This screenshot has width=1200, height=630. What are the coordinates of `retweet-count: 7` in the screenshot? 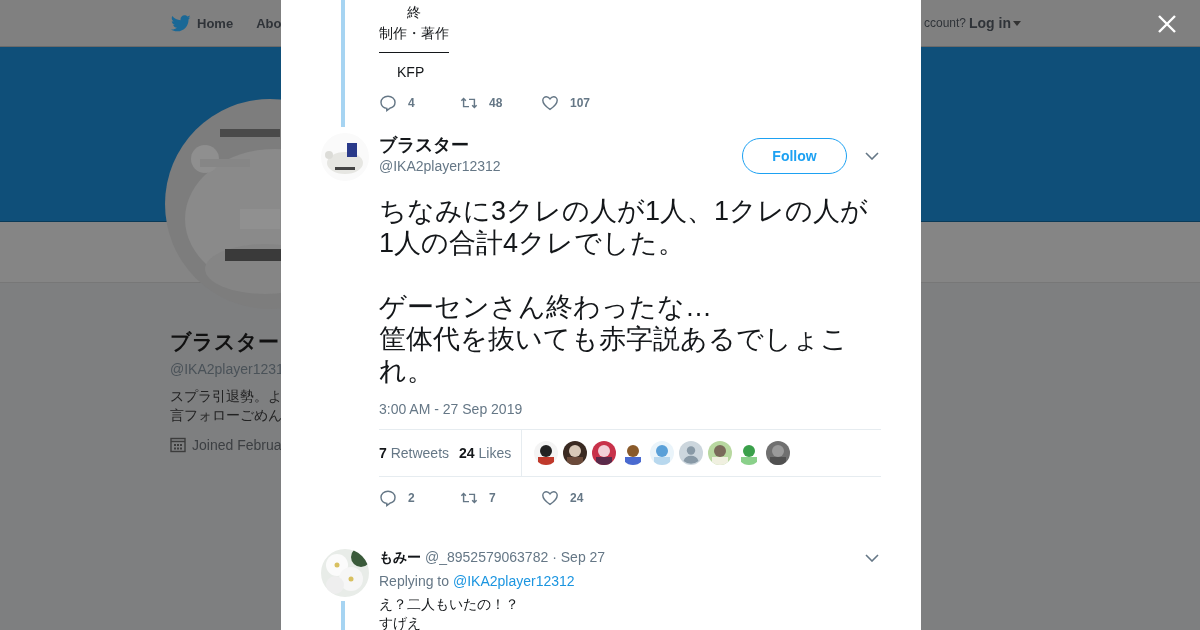 It's located at (492, 498).